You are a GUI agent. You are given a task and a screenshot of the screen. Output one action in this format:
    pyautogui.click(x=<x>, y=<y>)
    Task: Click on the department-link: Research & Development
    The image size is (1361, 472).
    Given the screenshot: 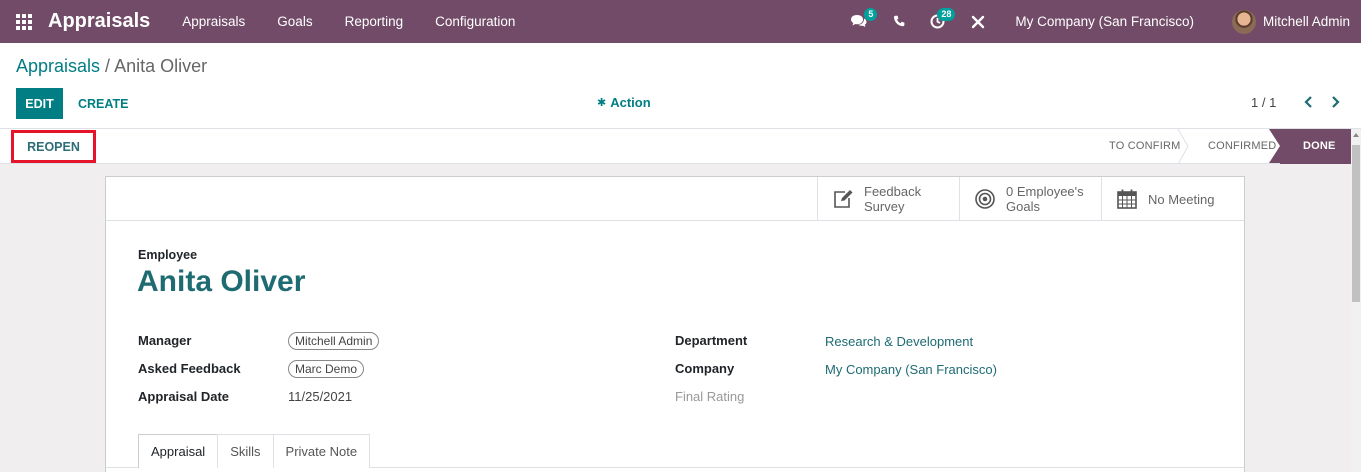 What is the action you would take?
    pyautogui.click(x=899, y=341)
    